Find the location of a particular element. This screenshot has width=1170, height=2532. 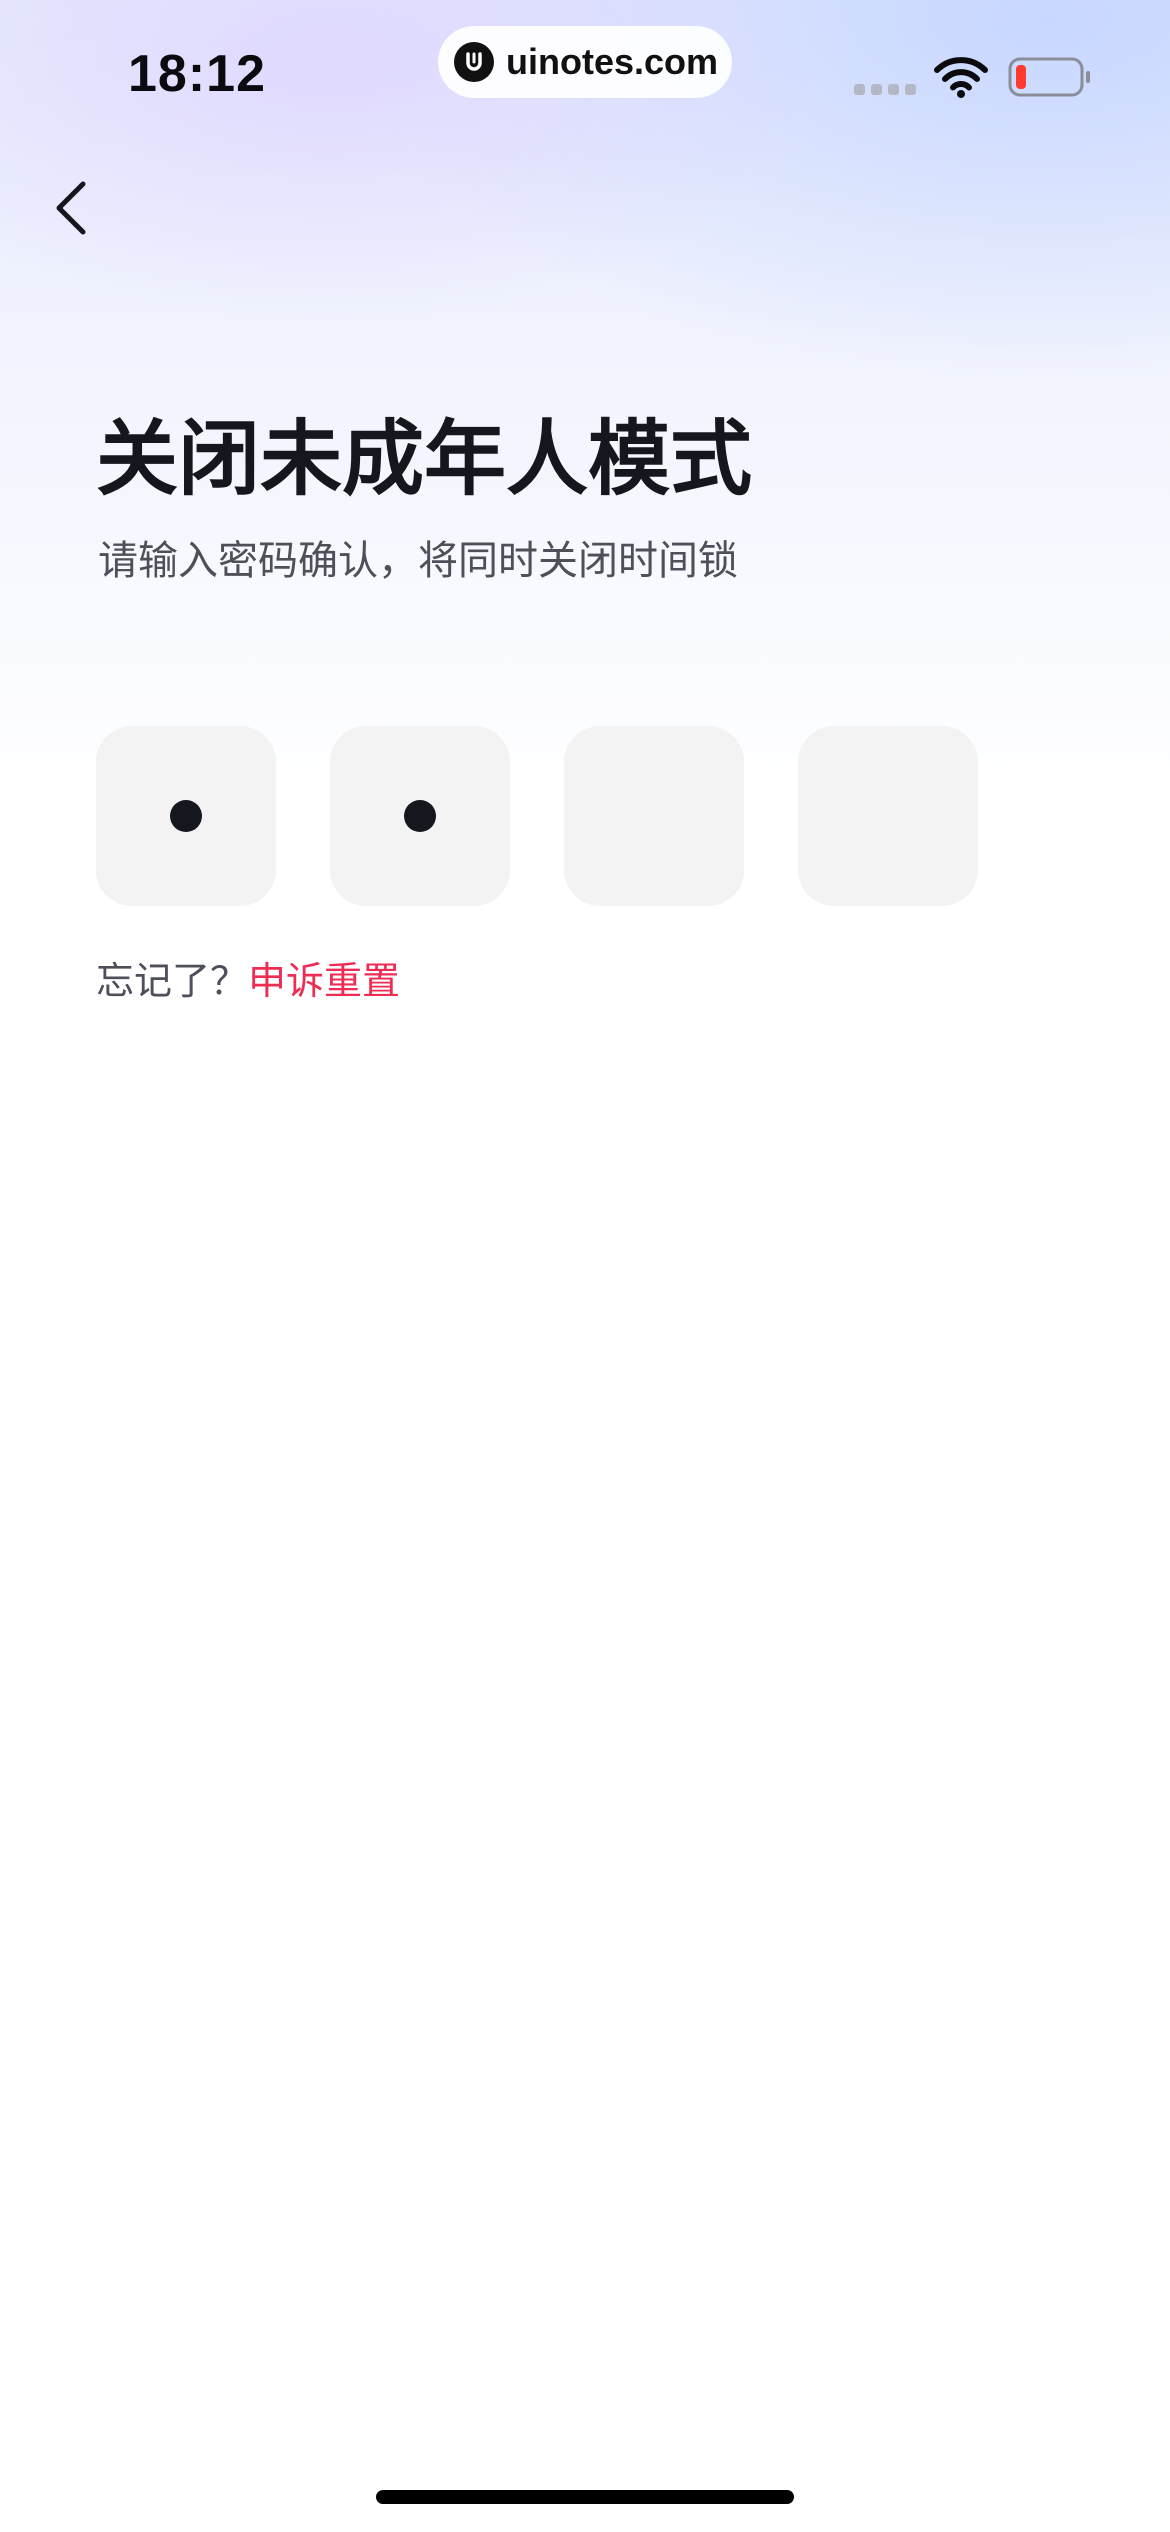

url-text: uinotes.com is located at coordinates (612, 61).